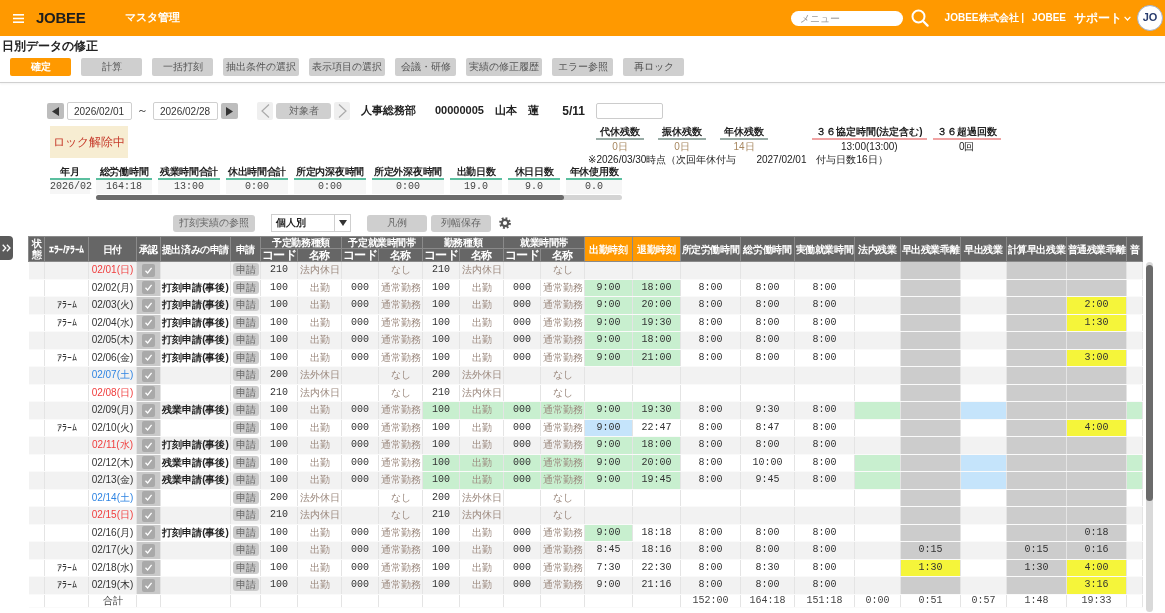  I want to click on settings-icon, so click(505, 223).